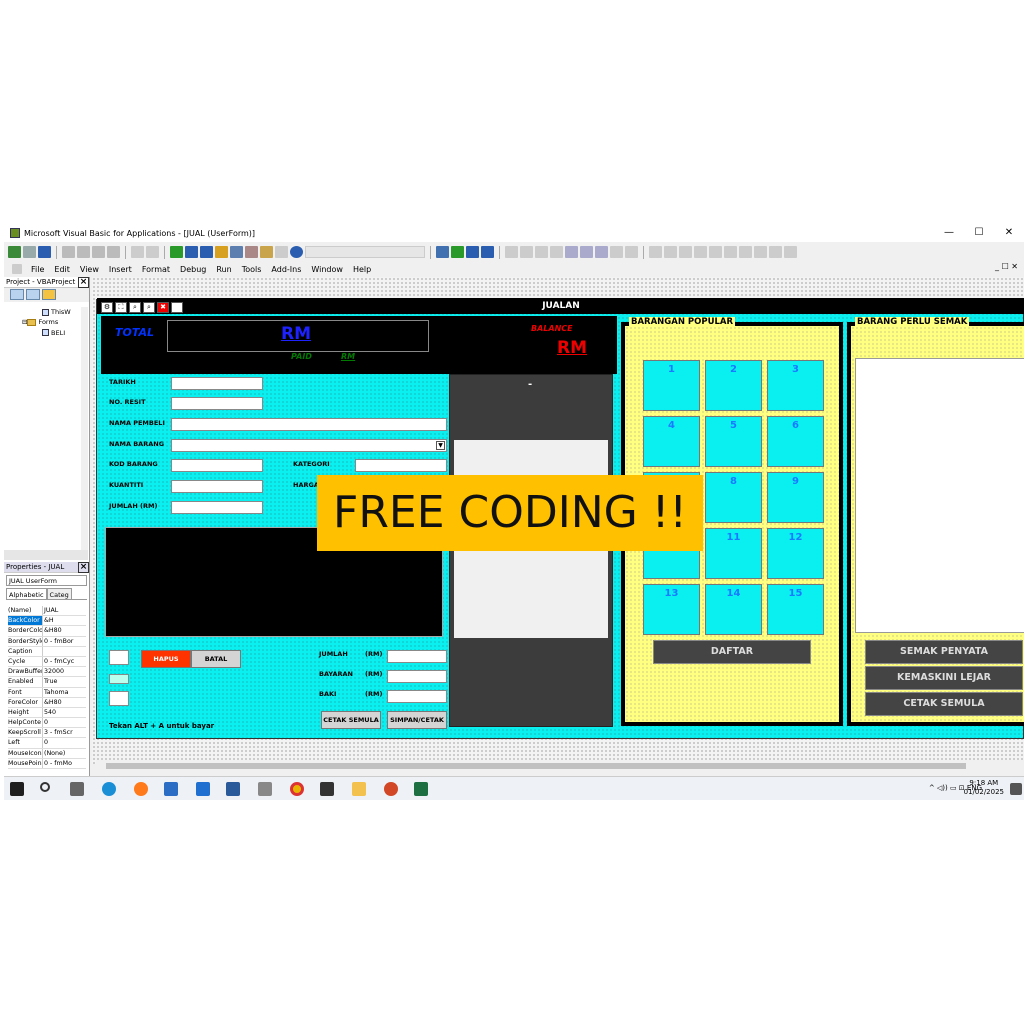 The height and width of the screenshot is (1024, 1024). What do you see at coordinates (37, 269) in the screenshot?
I see `menu-file: File` at bounding box center [37, 269].